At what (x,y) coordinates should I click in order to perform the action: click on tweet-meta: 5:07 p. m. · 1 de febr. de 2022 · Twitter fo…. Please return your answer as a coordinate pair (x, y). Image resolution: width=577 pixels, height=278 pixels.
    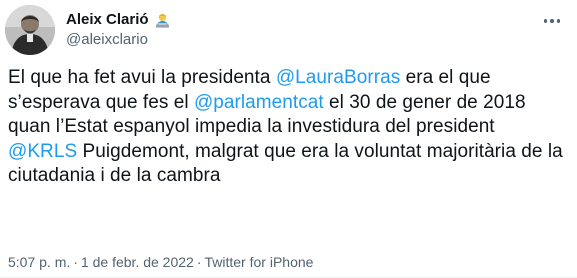
    Looking at the image, I should click on (160, 262).